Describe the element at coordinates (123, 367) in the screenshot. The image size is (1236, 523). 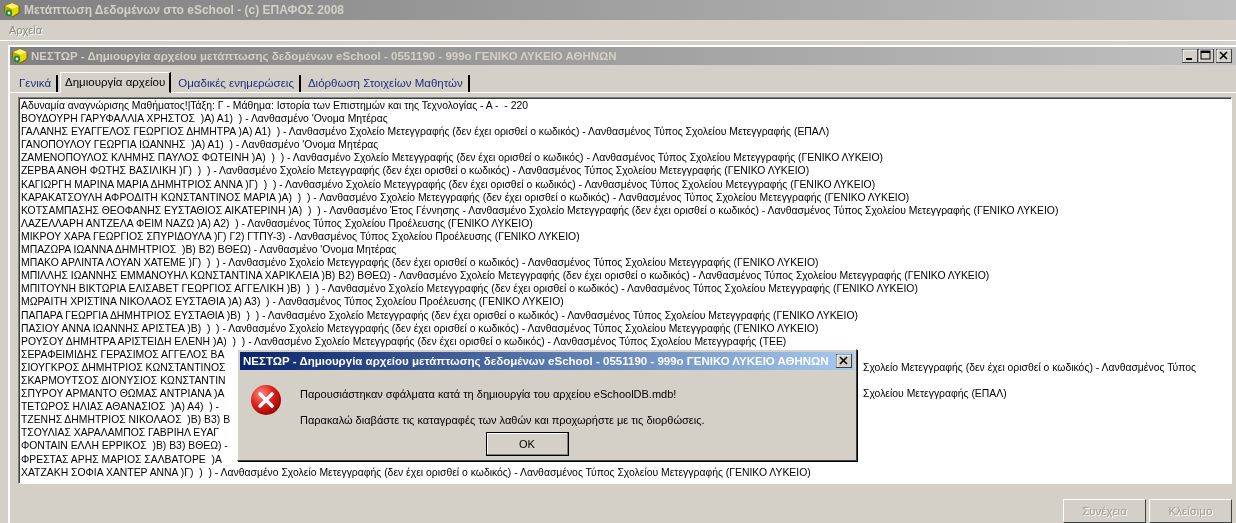
I see `log-line: ΣΙΟΥΓΚΡΟΣ ΔΗΜΗΤΡΙΟΣ ΚΩΝΣΤΑΝΤΙΝΟΣ` at that location.